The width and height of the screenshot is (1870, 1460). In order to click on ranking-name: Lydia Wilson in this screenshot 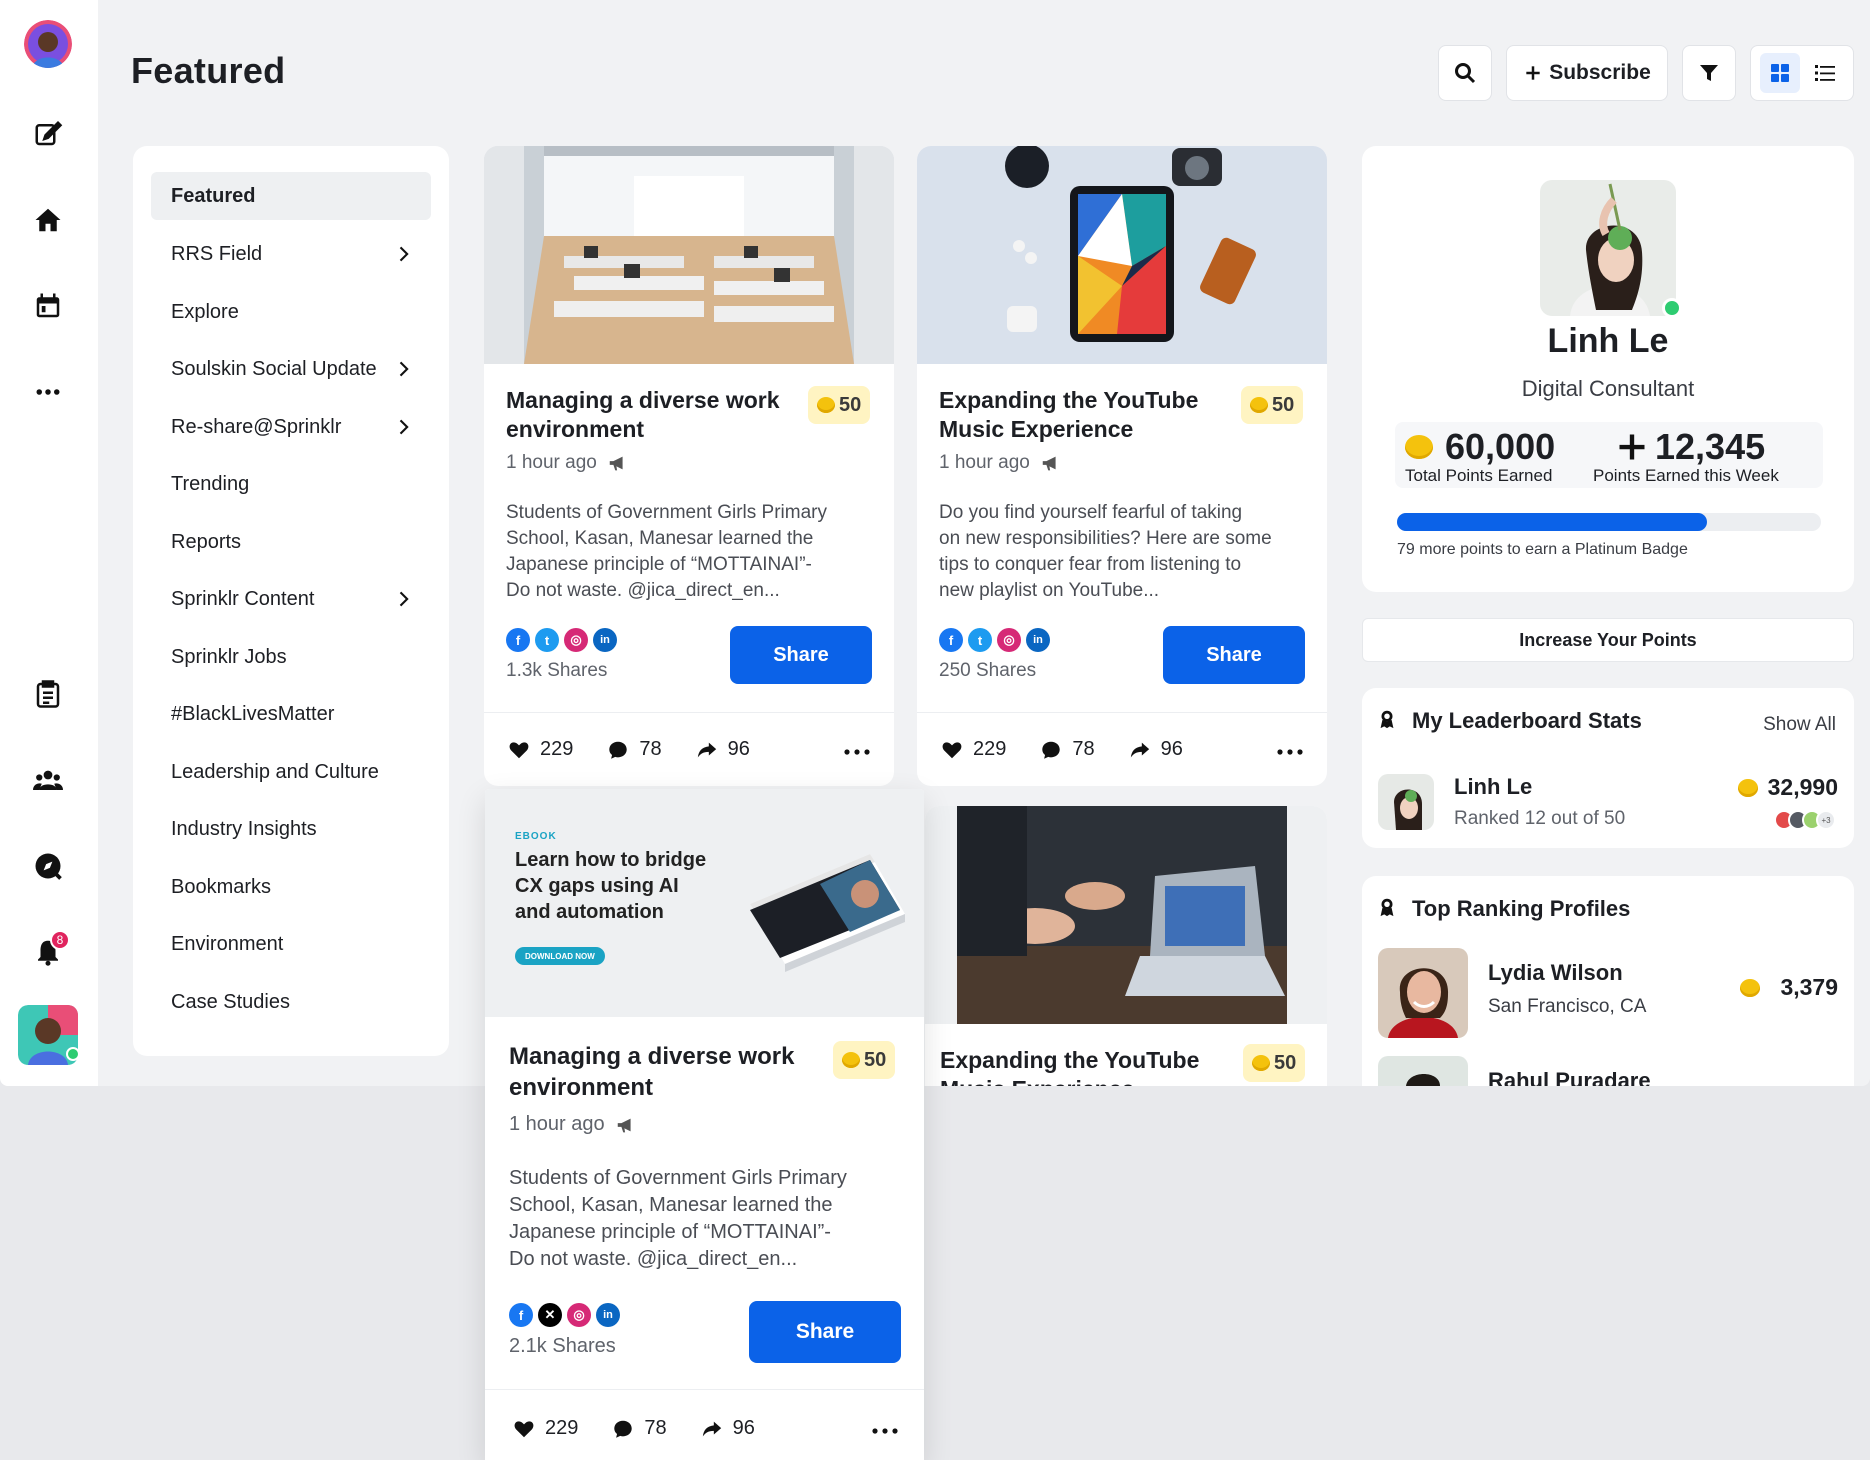, I will do `click(1555, 972)`.